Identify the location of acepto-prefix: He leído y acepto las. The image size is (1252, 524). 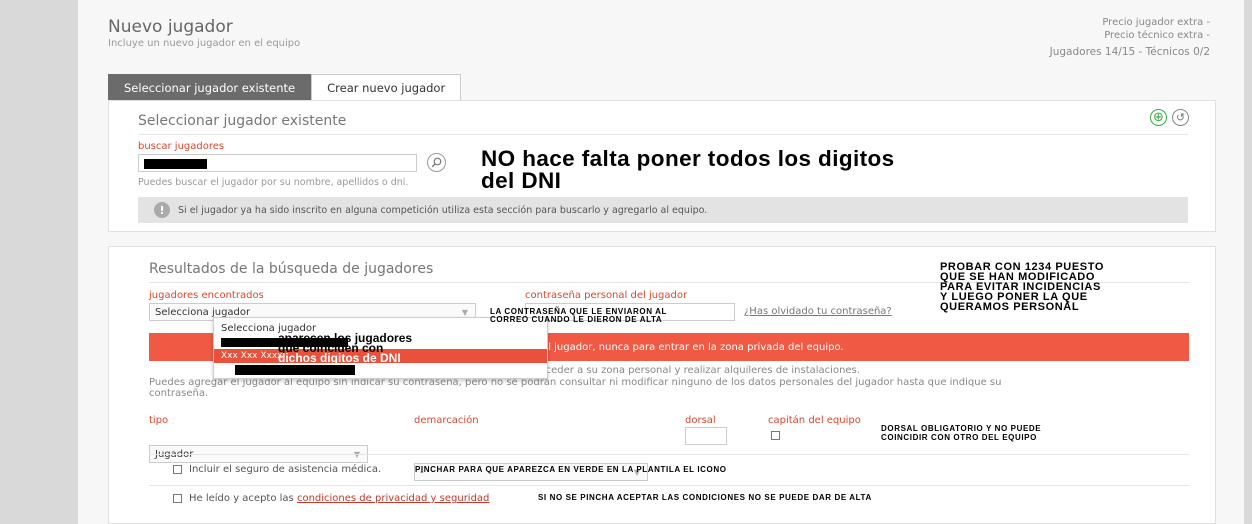
(243, 498).